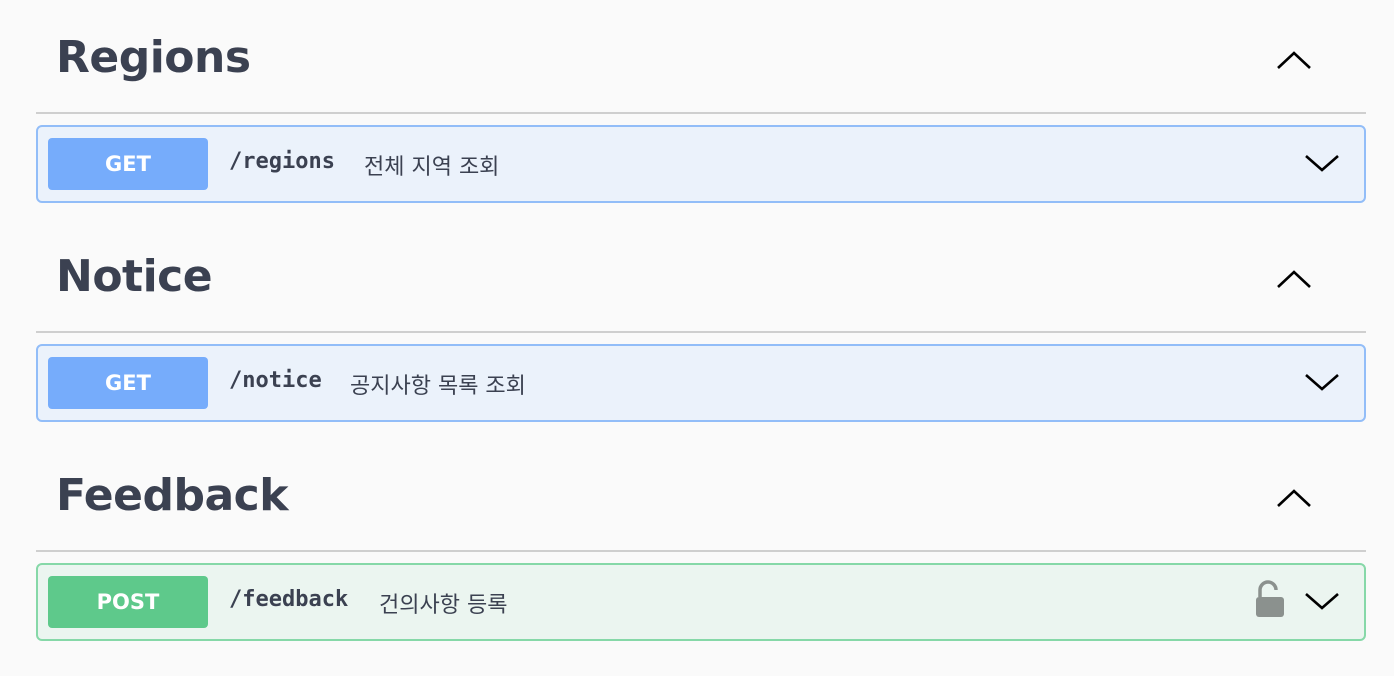 Image resolution: width=1394 pixels, height=676 pixels. I want to click on method-badge: POST, so click(128, 602).